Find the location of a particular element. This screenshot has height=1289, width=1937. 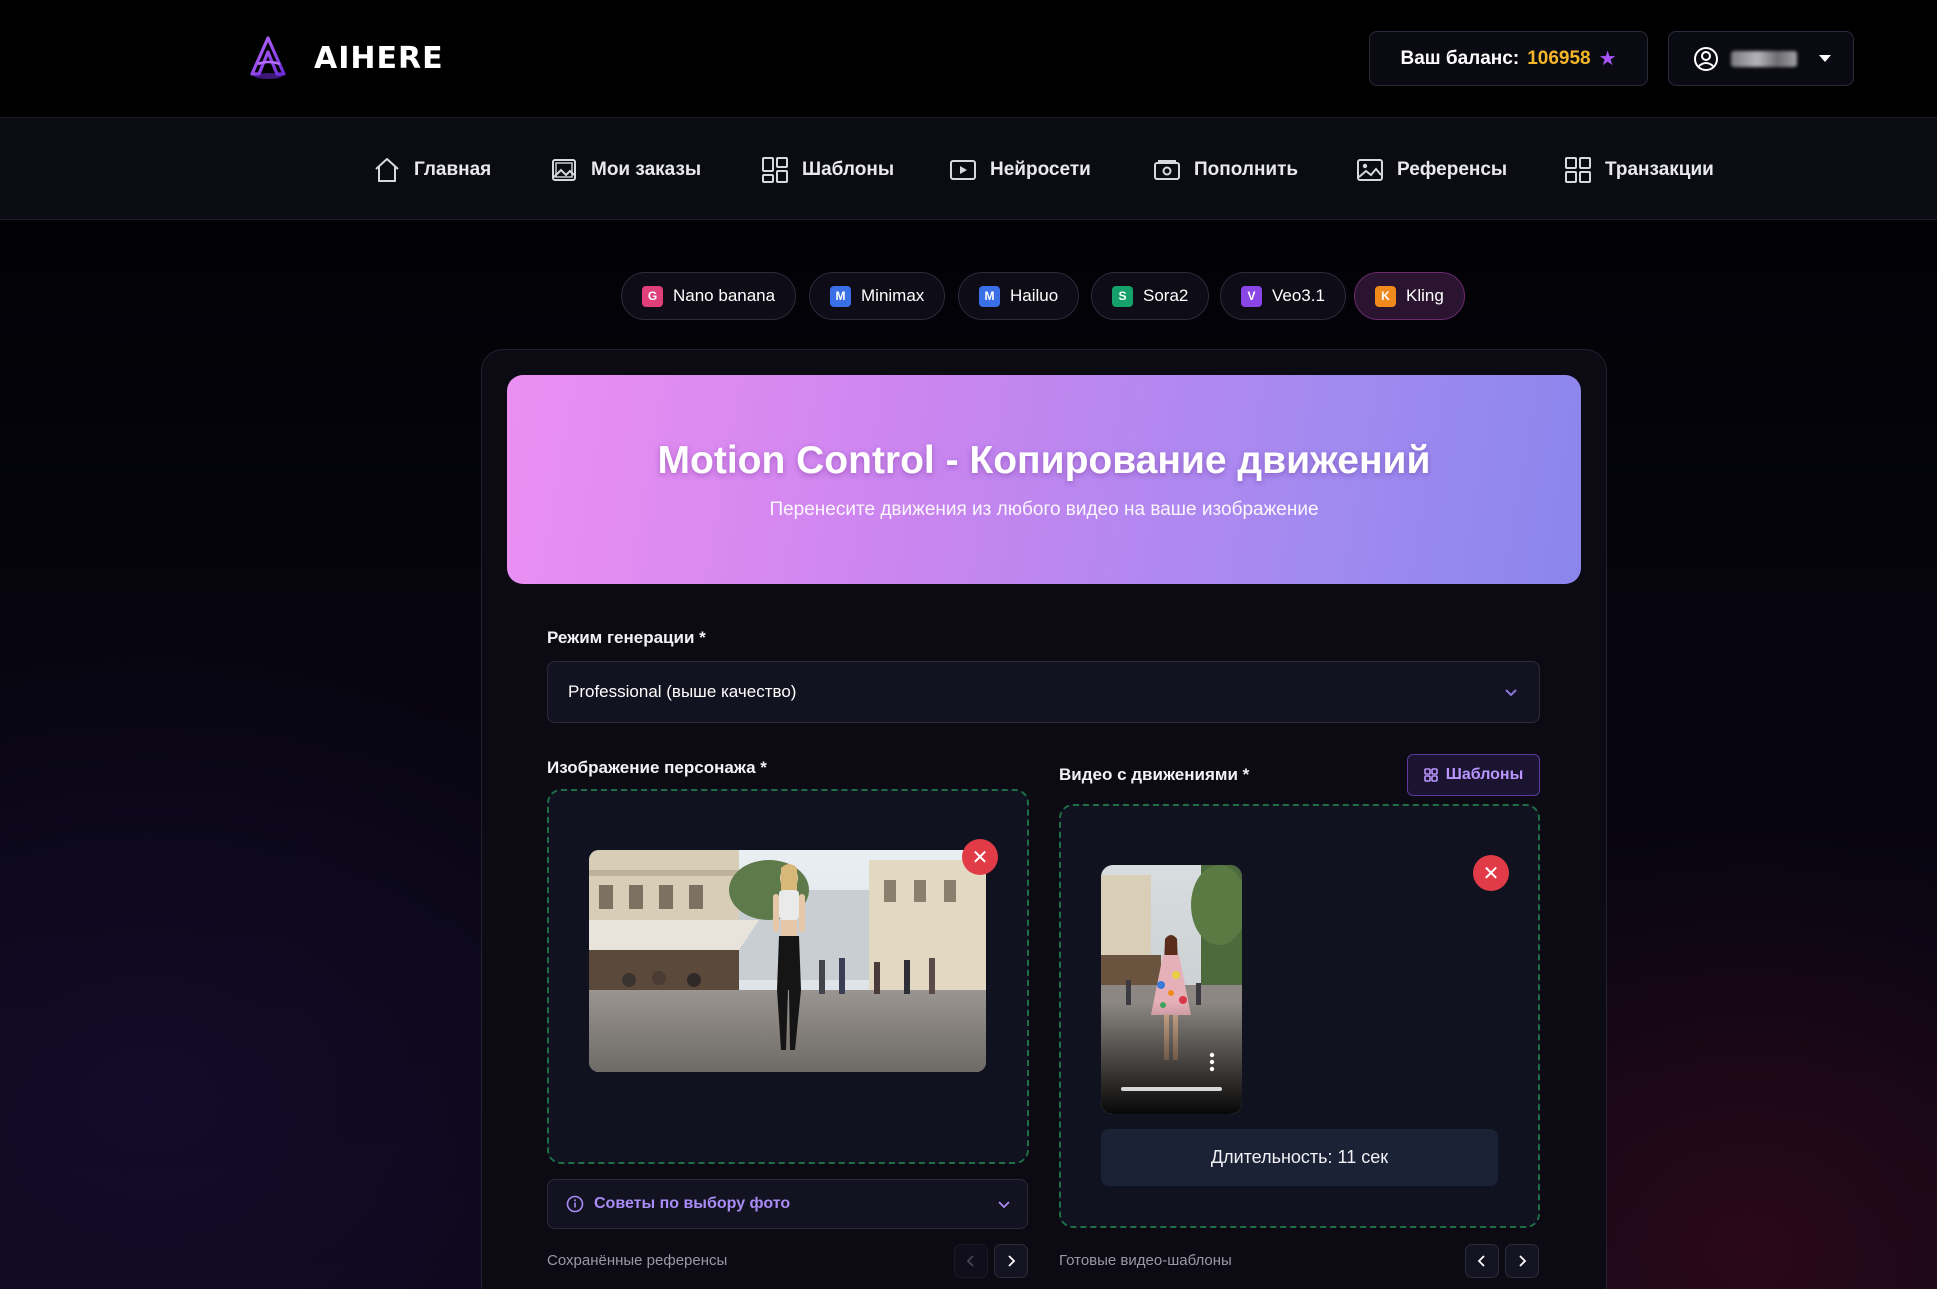

video-templates-prev-button is located at coordinates (1482, 1261).